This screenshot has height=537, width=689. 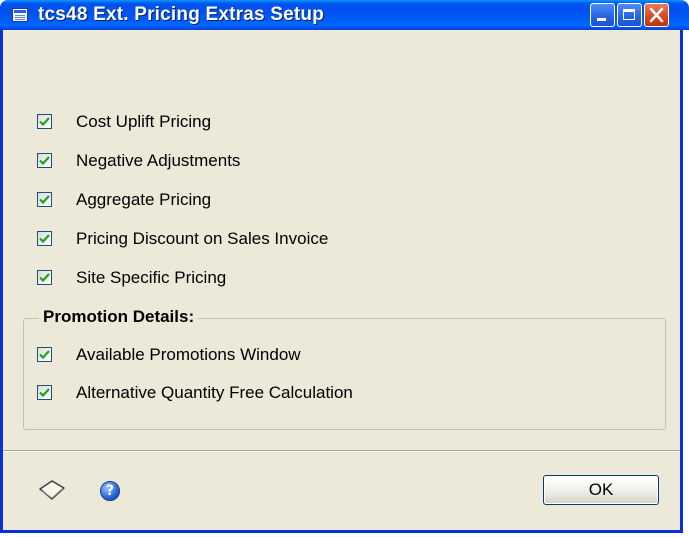 What do you see at coordinates (181, 14) in the screenshot?
I see `window-title: tcs48 Ext. Pricing Extras Setup` at bounding box center [181, 14].